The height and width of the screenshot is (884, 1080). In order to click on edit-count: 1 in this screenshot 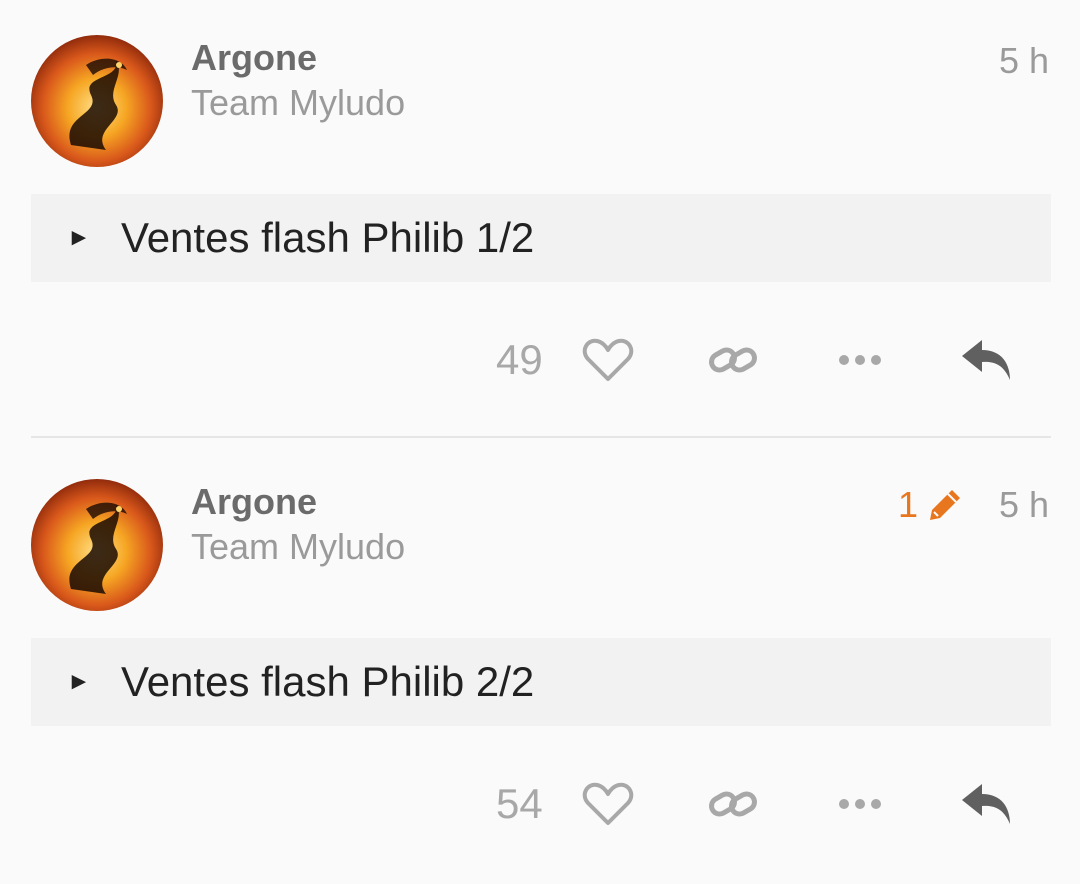, I will do `click(907, 504)`.